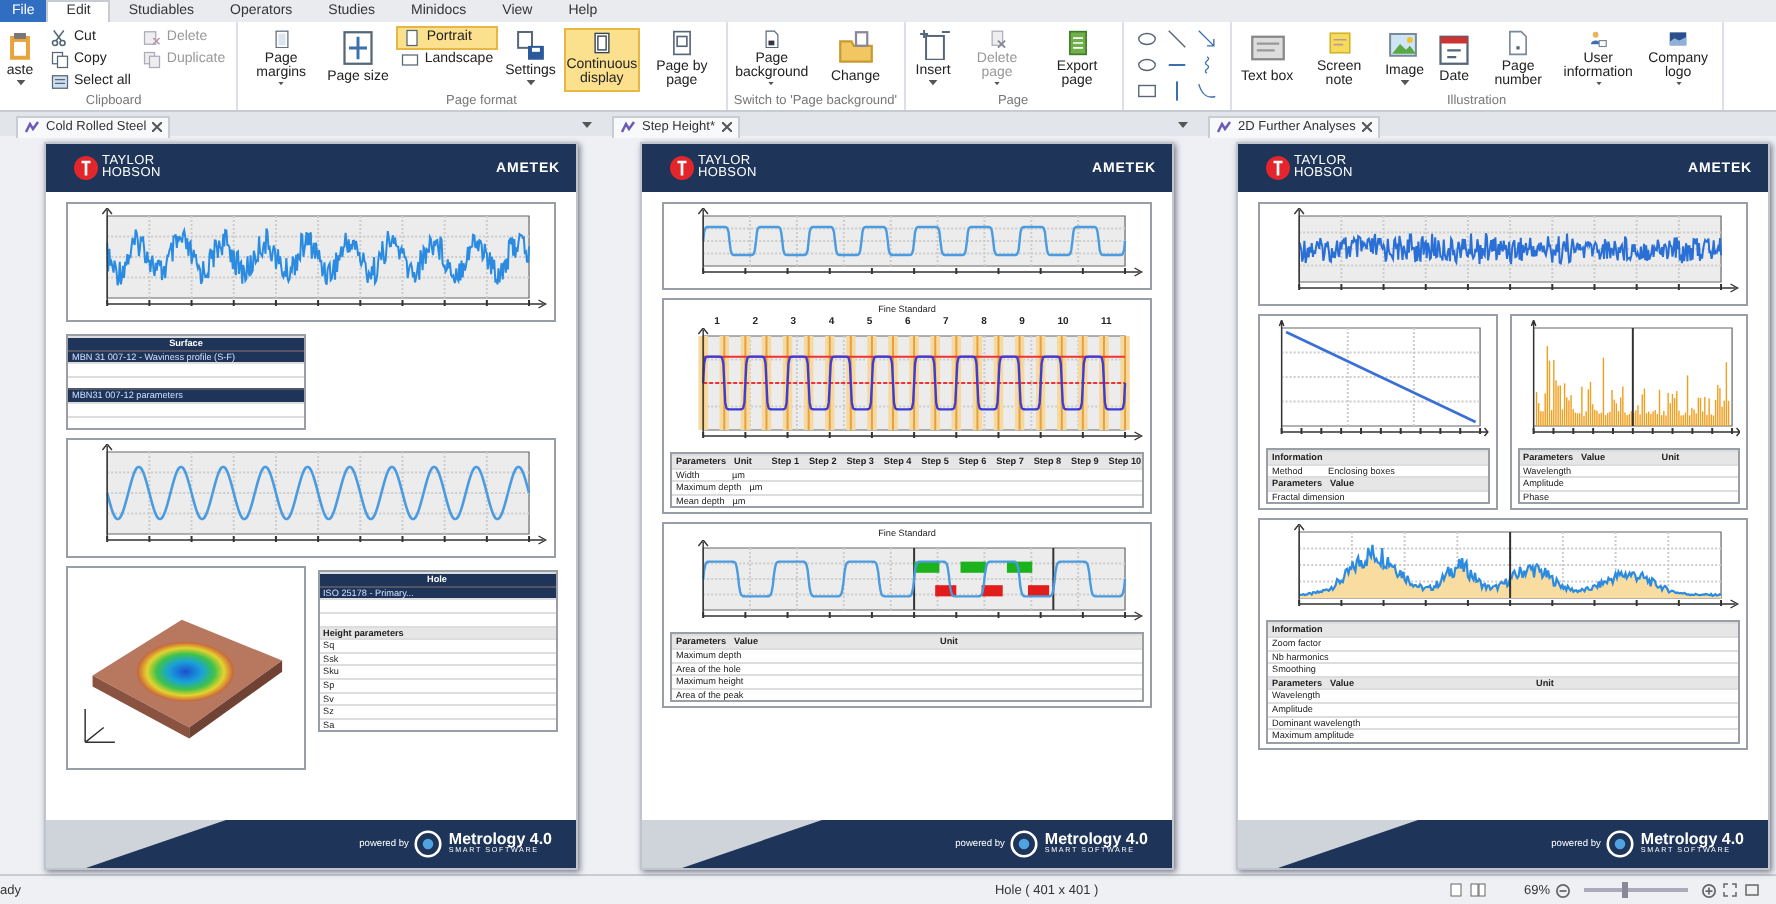  Describe the element at coordinates (1146, 91) in the screenshot. I see `rectangle-shape-icon` at that location.